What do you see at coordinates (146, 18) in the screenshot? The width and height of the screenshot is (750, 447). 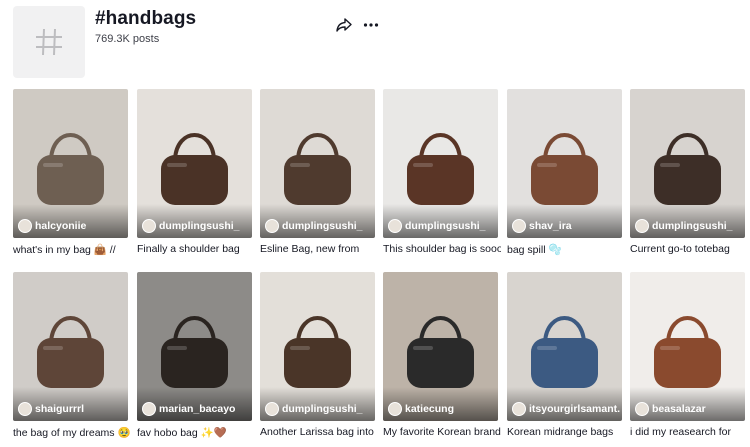 I see `page-title: #handbags` at bounding box center [146, 18].